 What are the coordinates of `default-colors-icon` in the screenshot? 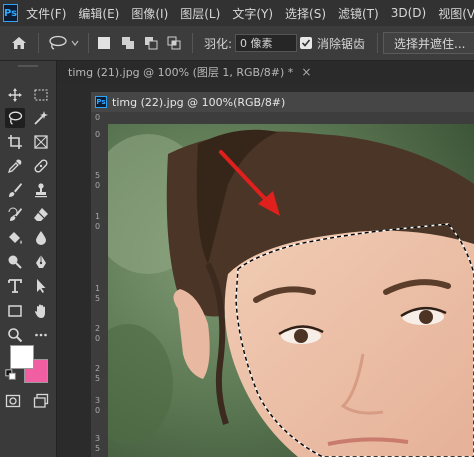 It's located at (10, 374).